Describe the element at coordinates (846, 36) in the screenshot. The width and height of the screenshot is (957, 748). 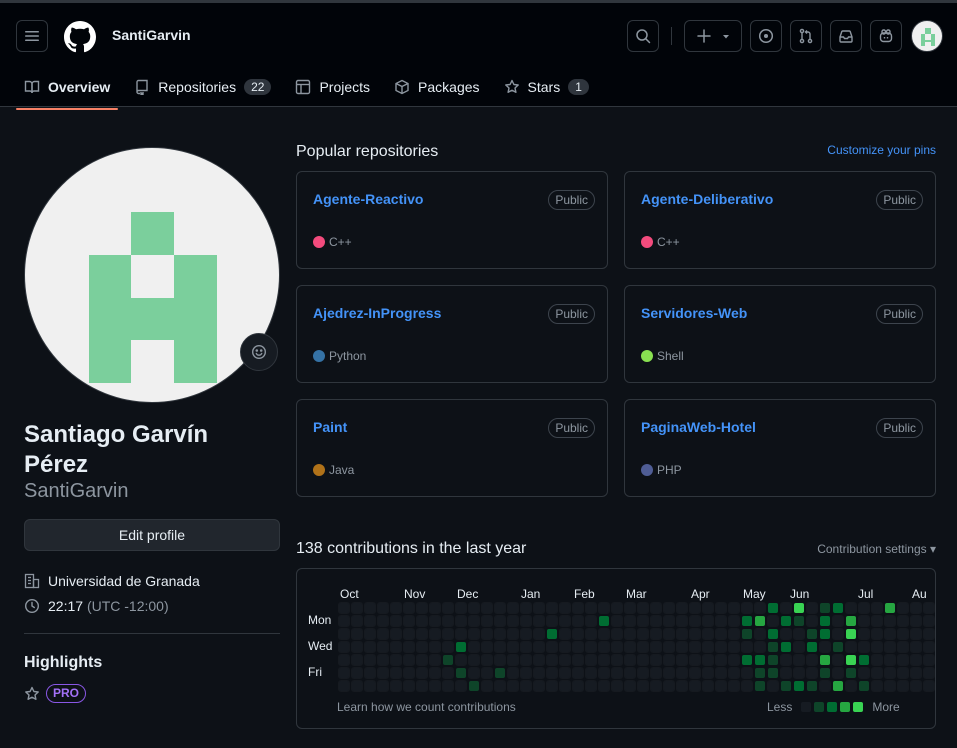
I see `inbox-button` at that location.